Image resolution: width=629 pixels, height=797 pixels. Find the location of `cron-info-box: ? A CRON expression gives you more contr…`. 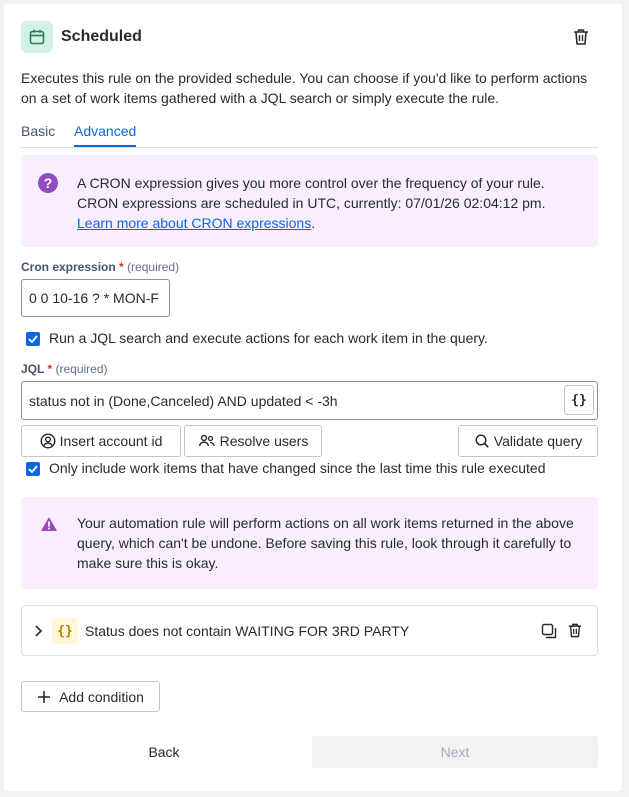

cron-info-box: ? A CRON expression gives you more contr… is located at coordinates (309, 201).